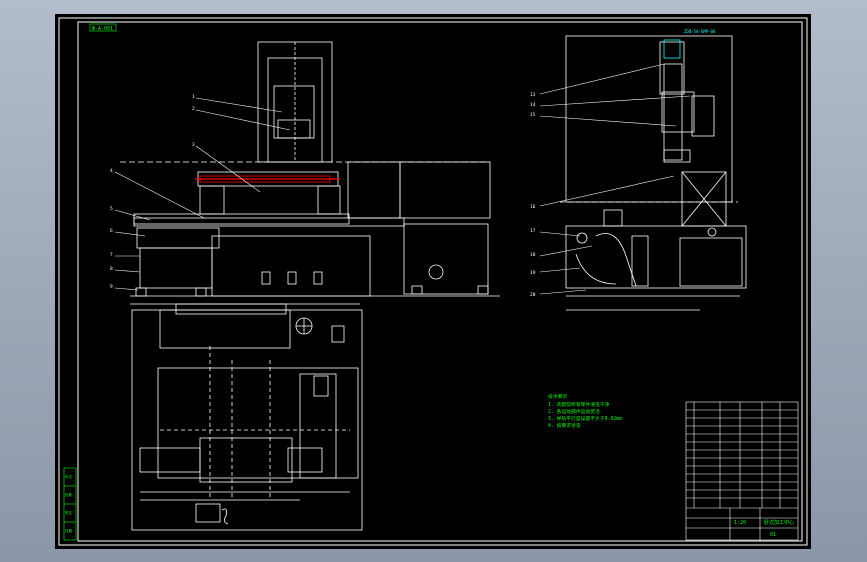 Image resolution: width=867 pixels, height=562 pixels. I want to click on leader-label: 5, so click(111, 209).